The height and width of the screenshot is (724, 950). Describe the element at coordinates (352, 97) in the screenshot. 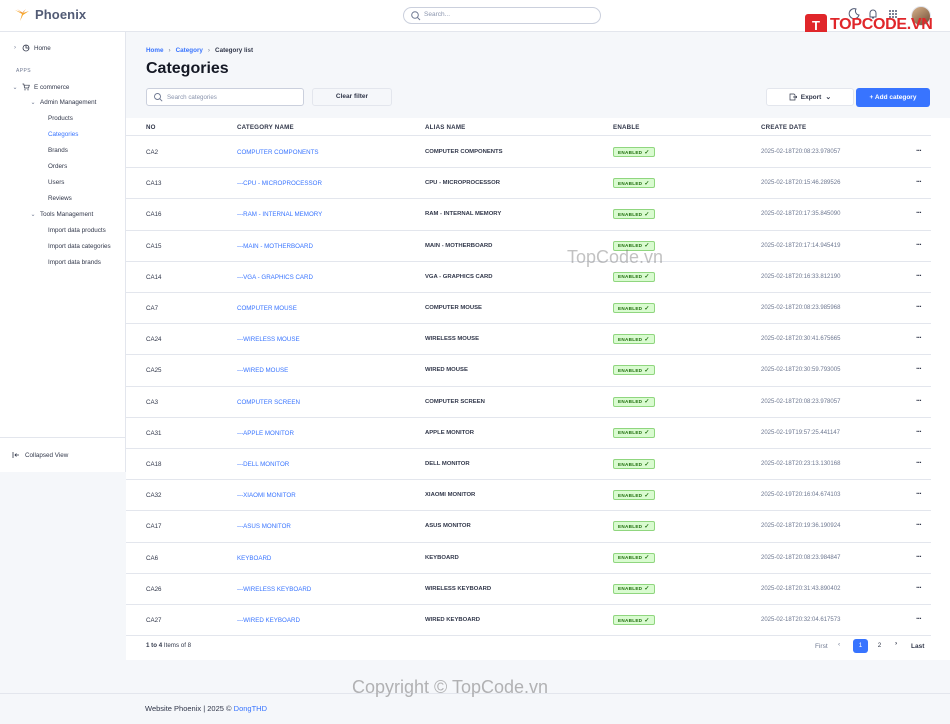

I see `clear-filter-button: Clear filter` at that location.